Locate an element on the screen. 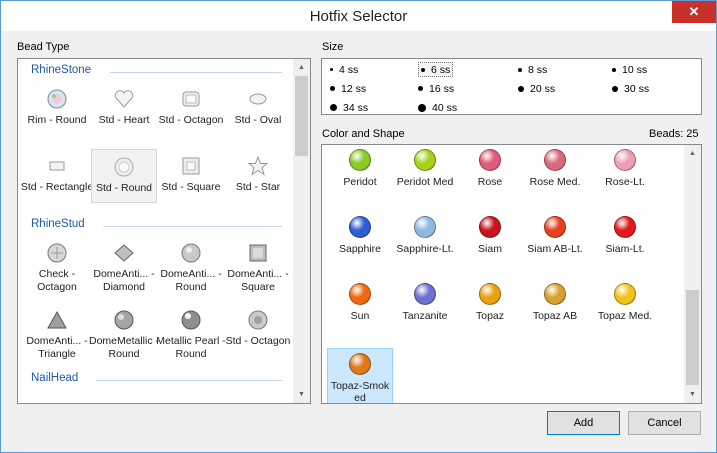 The width and height of the screenshot is (717, 453). size-label: Size is located at coordinates (333, 47).